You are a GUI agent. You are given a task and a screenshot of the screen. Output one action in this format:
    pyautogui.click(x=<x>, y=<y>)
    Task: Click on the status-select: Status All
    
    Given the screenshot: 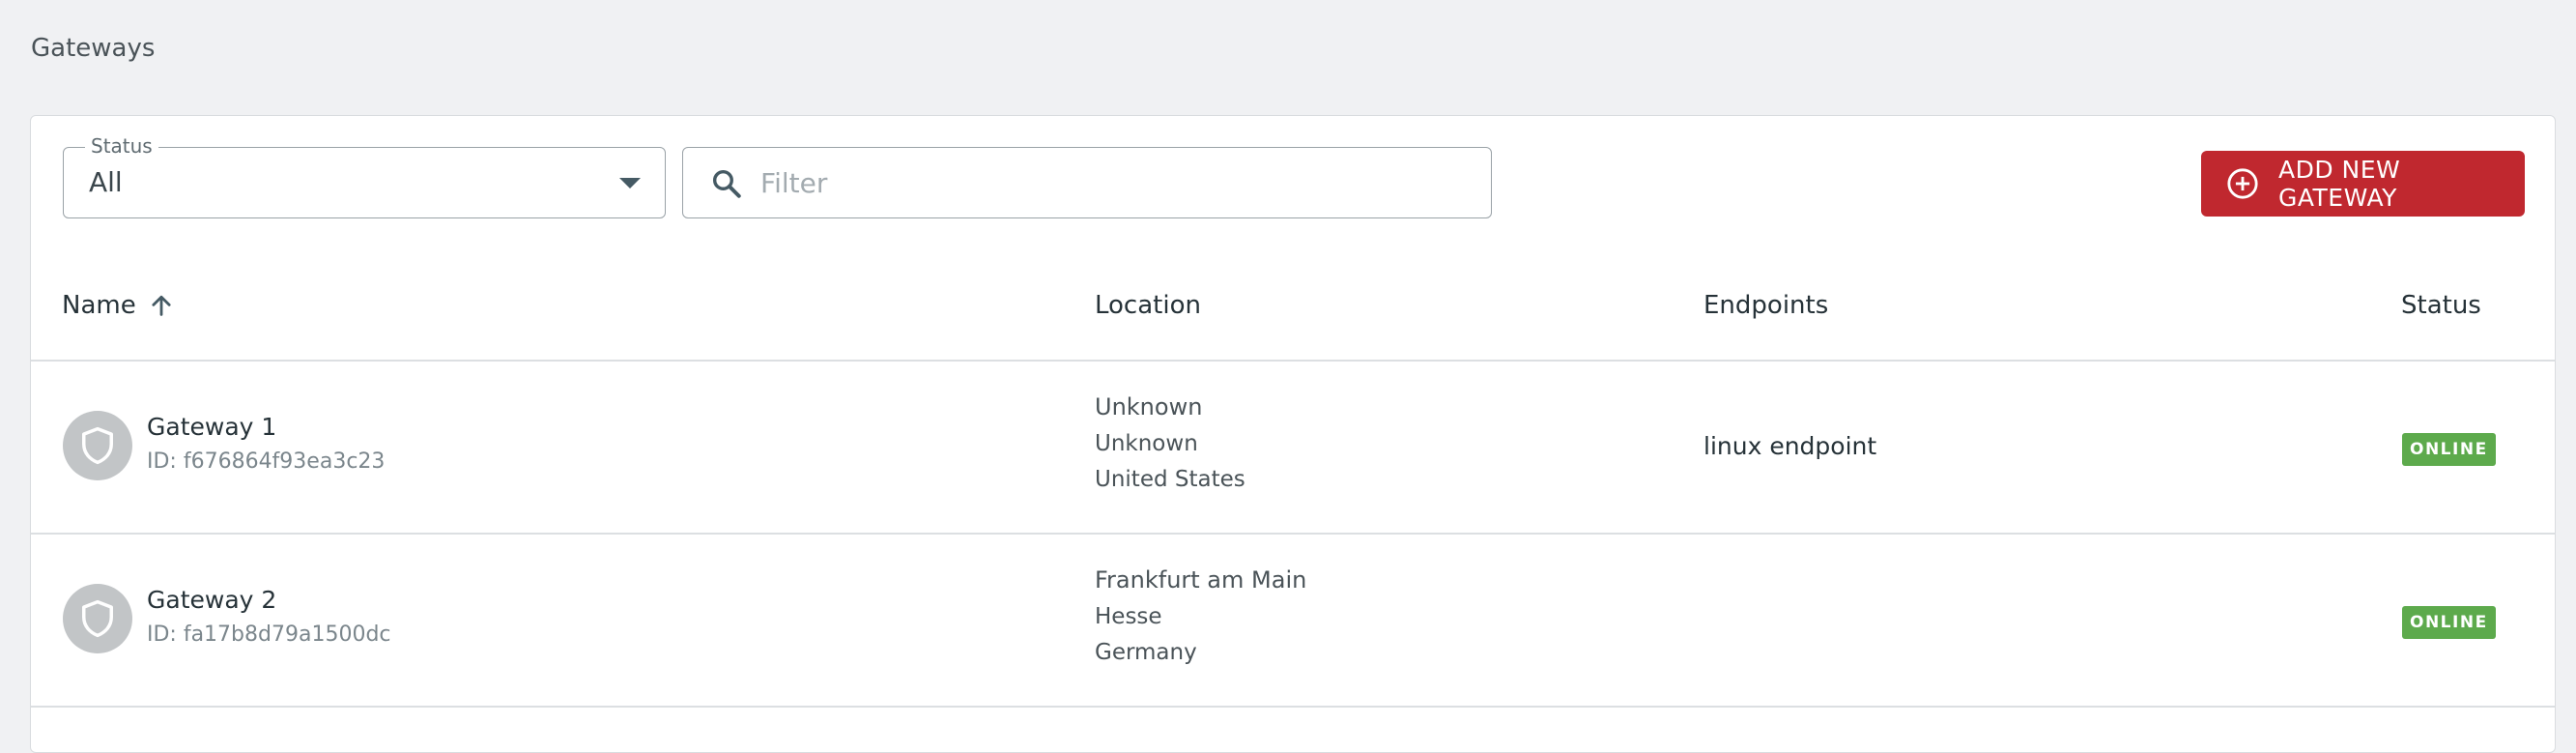 What is the action you would take?
    pyautogui.click(x=365, y=176)
    